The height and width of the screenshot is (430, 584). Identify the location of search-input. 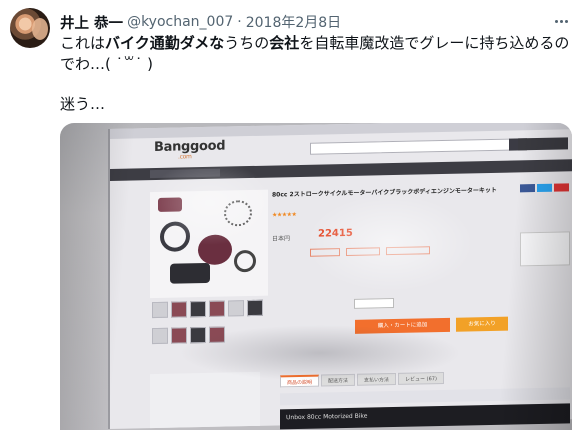
(418, 146).